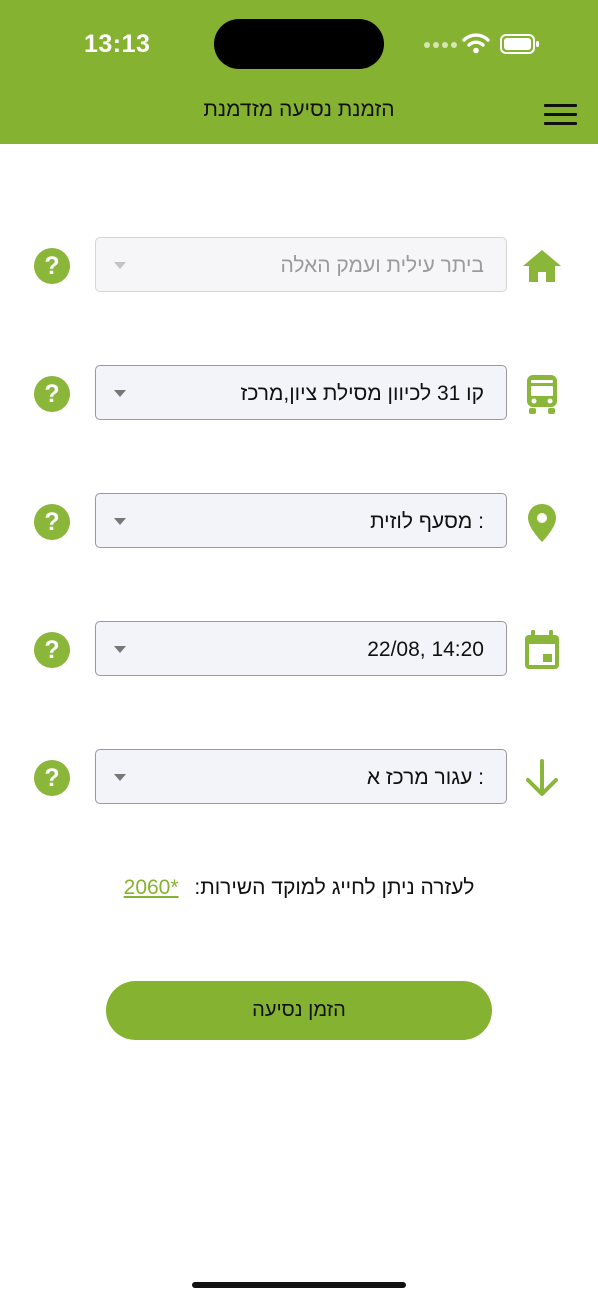  What do you see at coordinates (299, 109) in the screenshot?
I see `page-title: הזמנת נסיעה מזדמנת` at bounding box center [299, 109].